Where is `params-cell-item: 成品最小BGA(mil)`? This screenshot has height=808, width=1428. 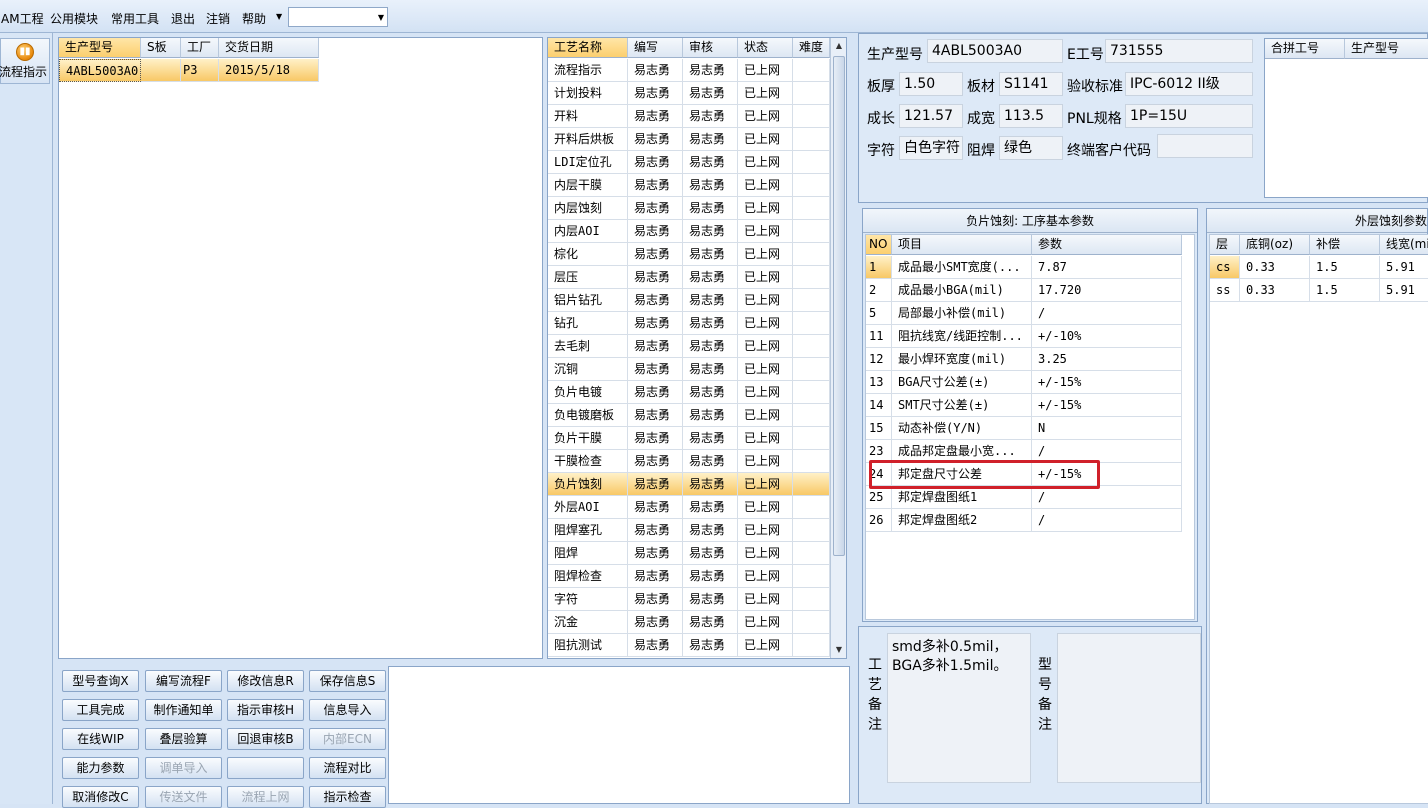
params-cell-item: 成品最小BGA(mil) is located at coordinates (962, 290).